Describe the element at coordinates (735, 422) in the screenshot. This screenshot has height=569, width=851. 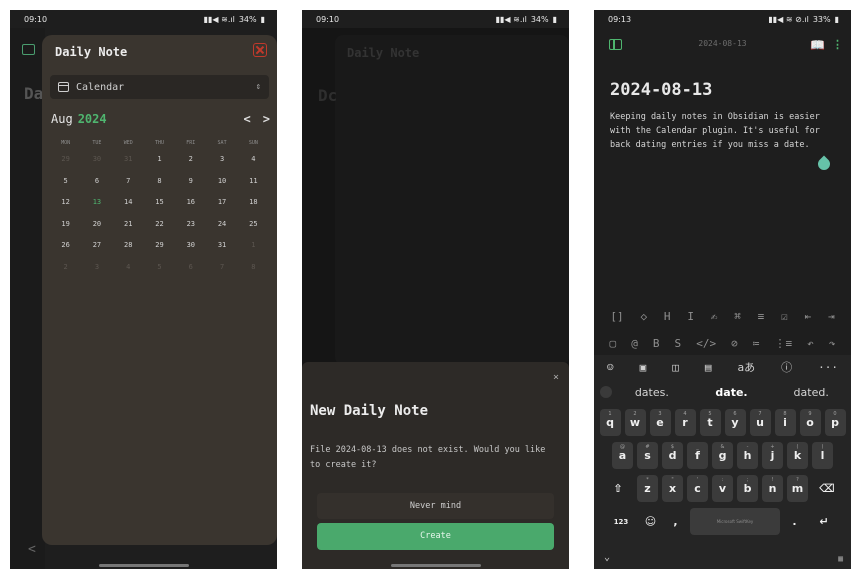
I see `key-y: 6y` at that location.